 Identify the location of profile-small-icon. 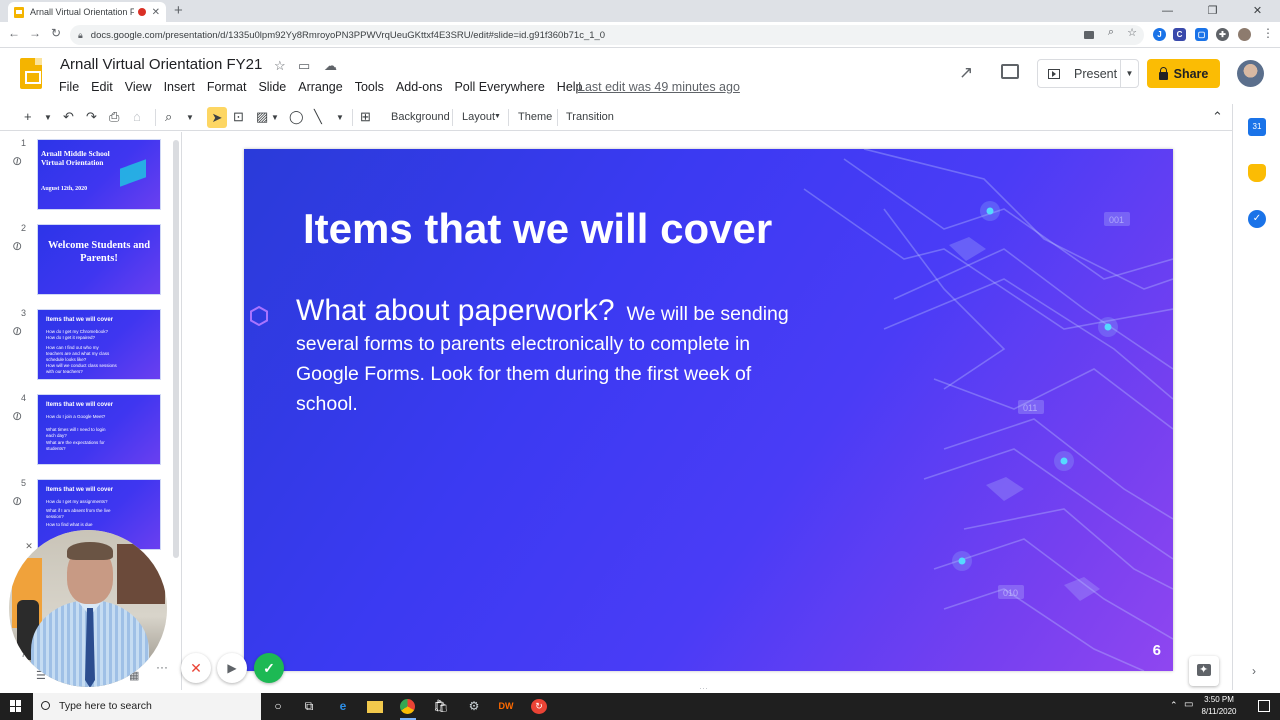
(1244, 34).